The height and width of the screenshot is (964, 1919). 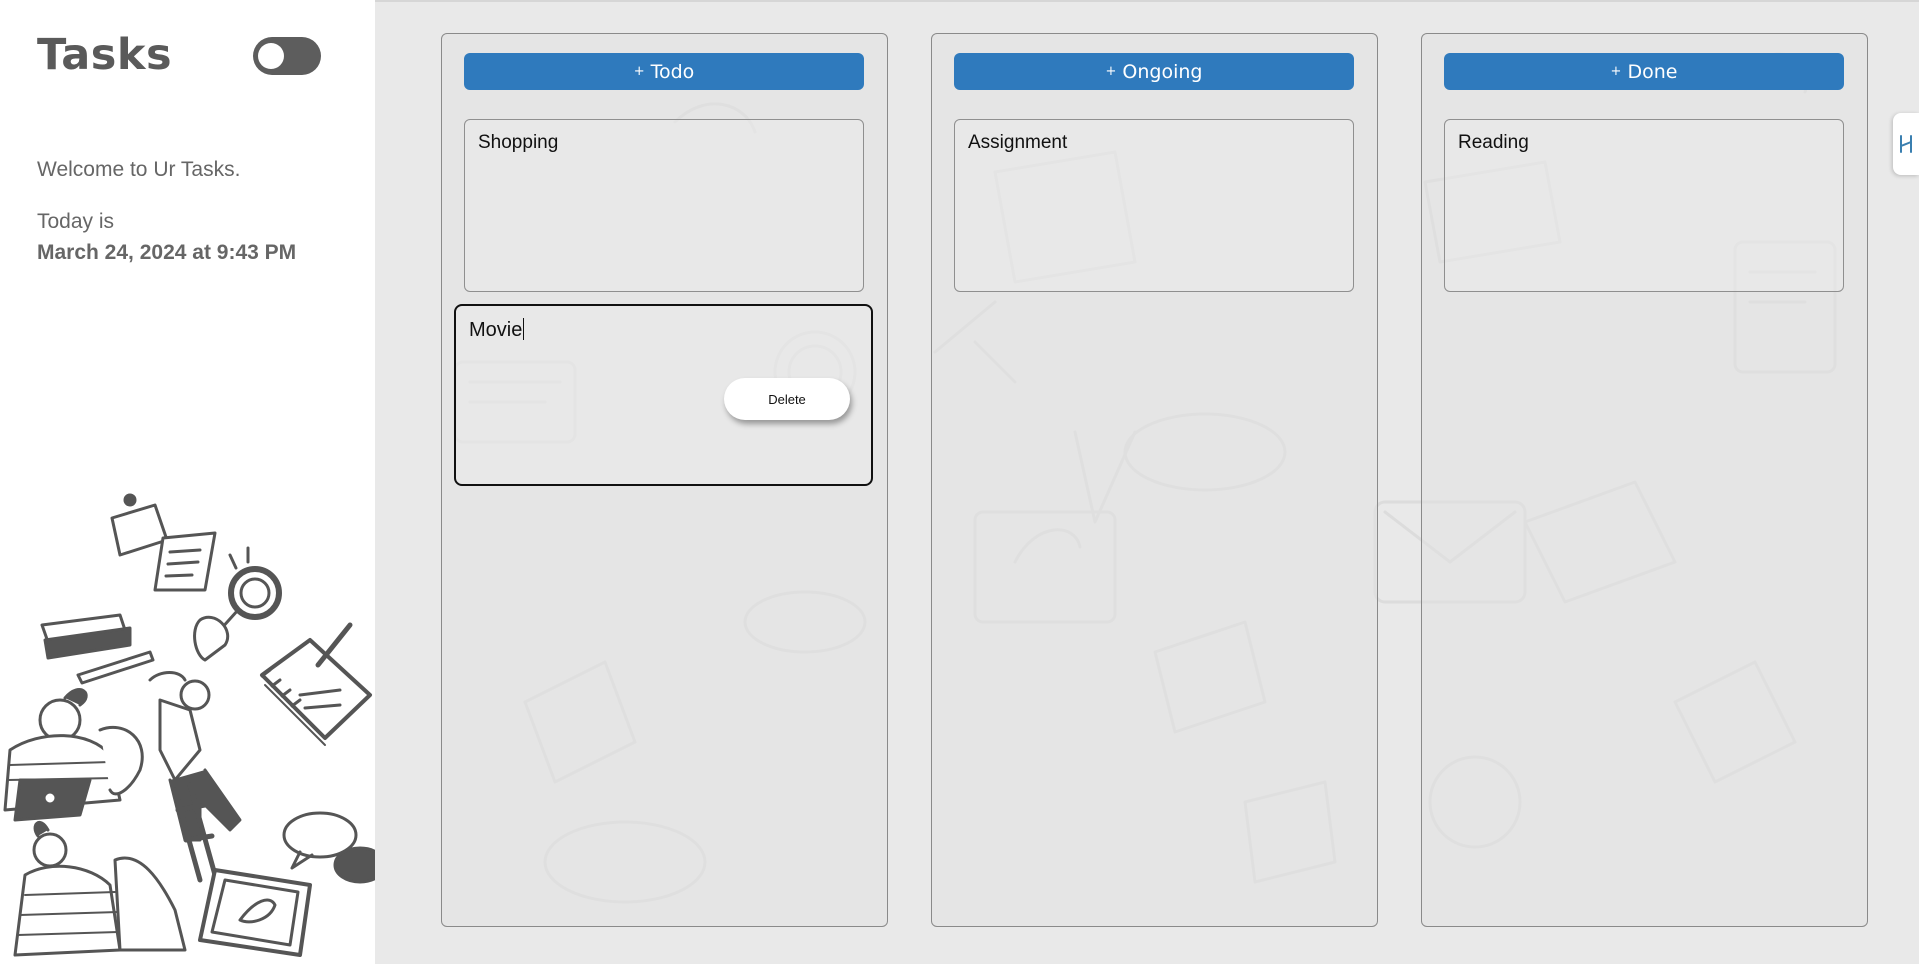 What do you see at coordinates (271, 56) in the screenshot?
I see `toggle-knob` at bounding box center [271, 56].